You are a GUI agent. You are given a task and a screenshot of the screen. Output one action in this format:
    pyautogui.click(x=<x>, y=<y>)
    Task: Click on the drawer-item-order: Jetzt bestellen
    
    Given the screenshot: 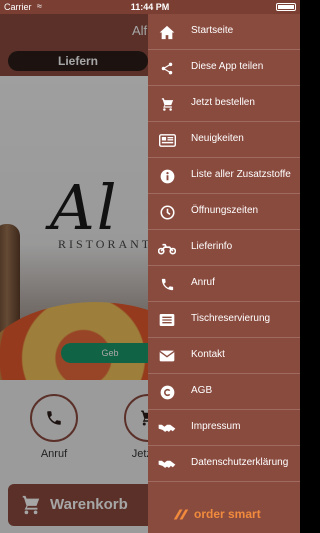 What is the action you would take?
    pyautogui.click(x=224, y=104)
    